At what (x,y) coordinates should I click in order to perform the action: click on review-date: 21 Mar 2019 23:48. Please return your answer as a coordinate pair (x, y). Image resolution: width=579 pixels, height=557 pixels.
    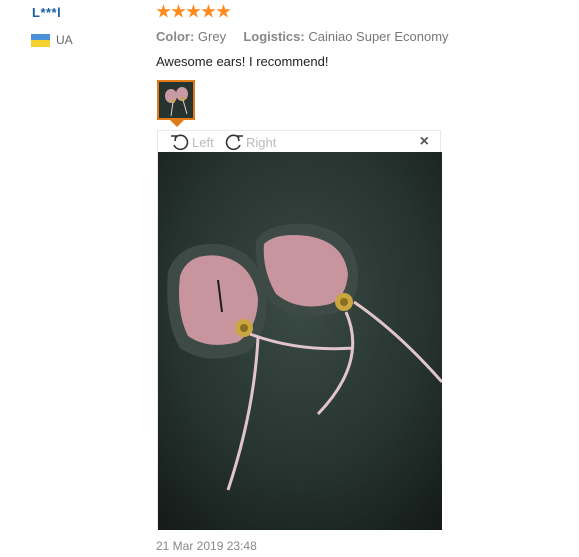
    Looking at the image, I should click on (206, 546).